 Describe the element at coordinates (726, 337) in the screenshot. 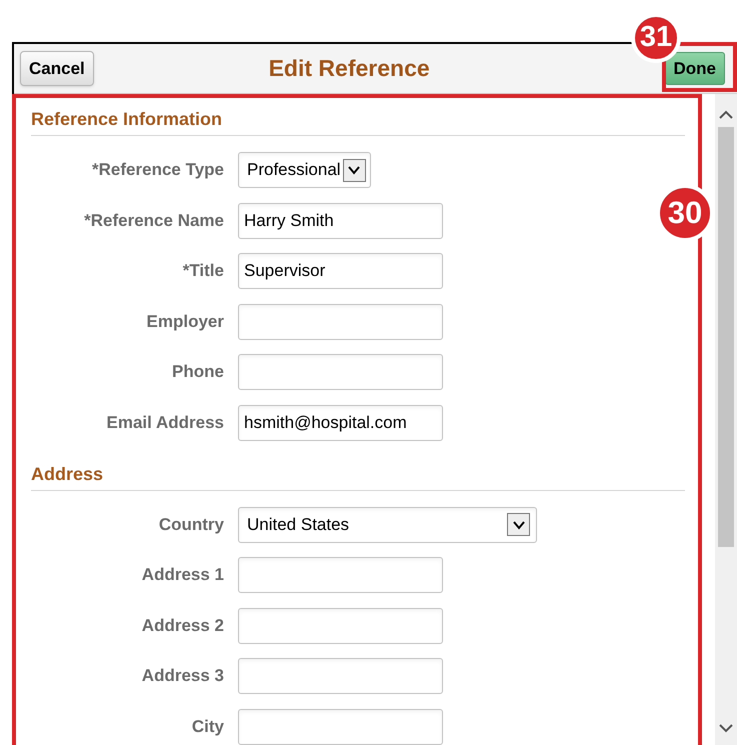

I see `scrollbar-thumb` at that location.